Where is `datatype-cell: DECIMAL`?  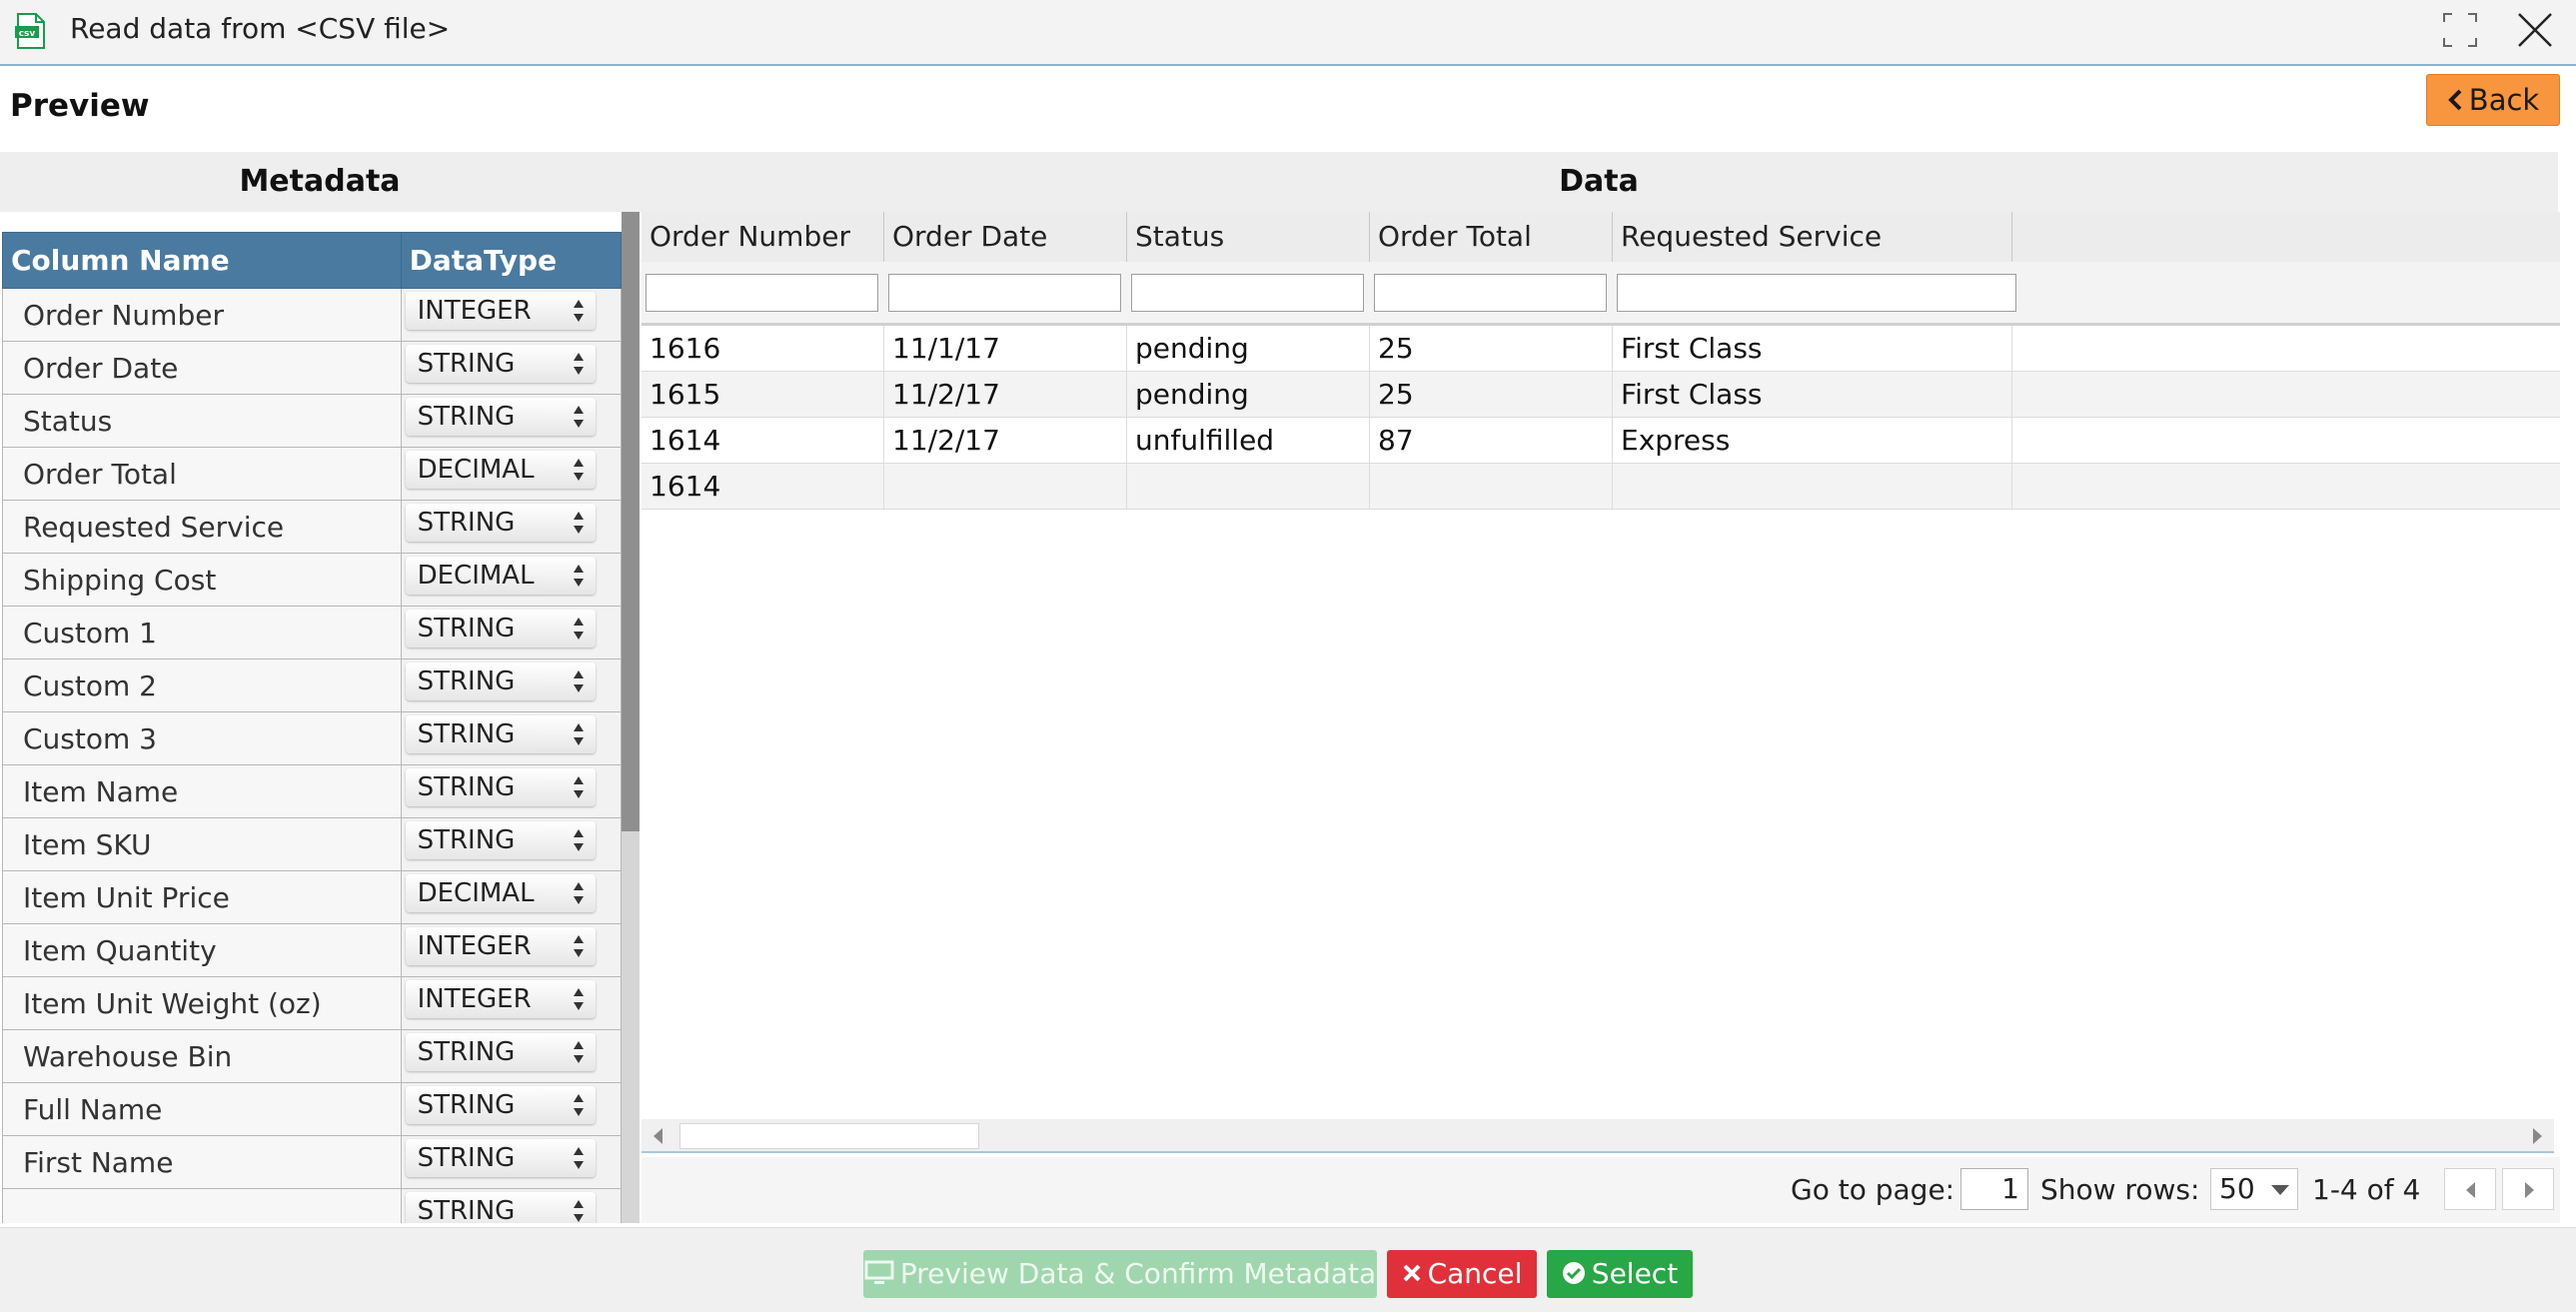
datatype-cell: DECIMAL is located at coordinates (511, 580).